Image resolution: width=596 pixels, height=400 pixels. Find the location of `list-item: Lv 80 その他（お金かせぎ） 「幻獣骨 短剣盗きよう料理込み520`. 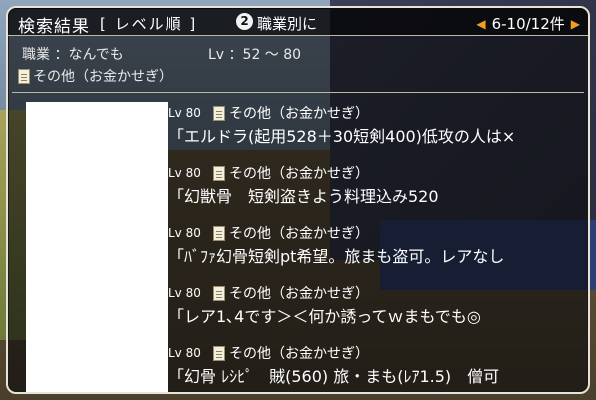

list-item: Lv 80 その他（お金かせぎ） 「幻獣骨 短剣盗きよう料理込み520 is located at coordinates (378, 192).